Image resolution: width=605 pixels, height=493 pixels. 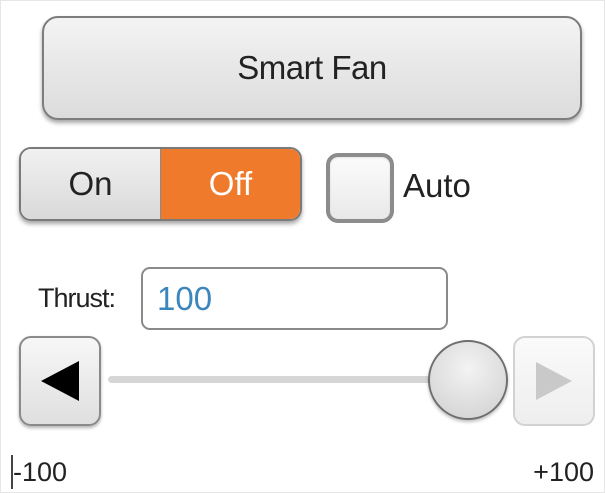 I want to click on toggle-off-segment: Off, so click(x=230, y=184).